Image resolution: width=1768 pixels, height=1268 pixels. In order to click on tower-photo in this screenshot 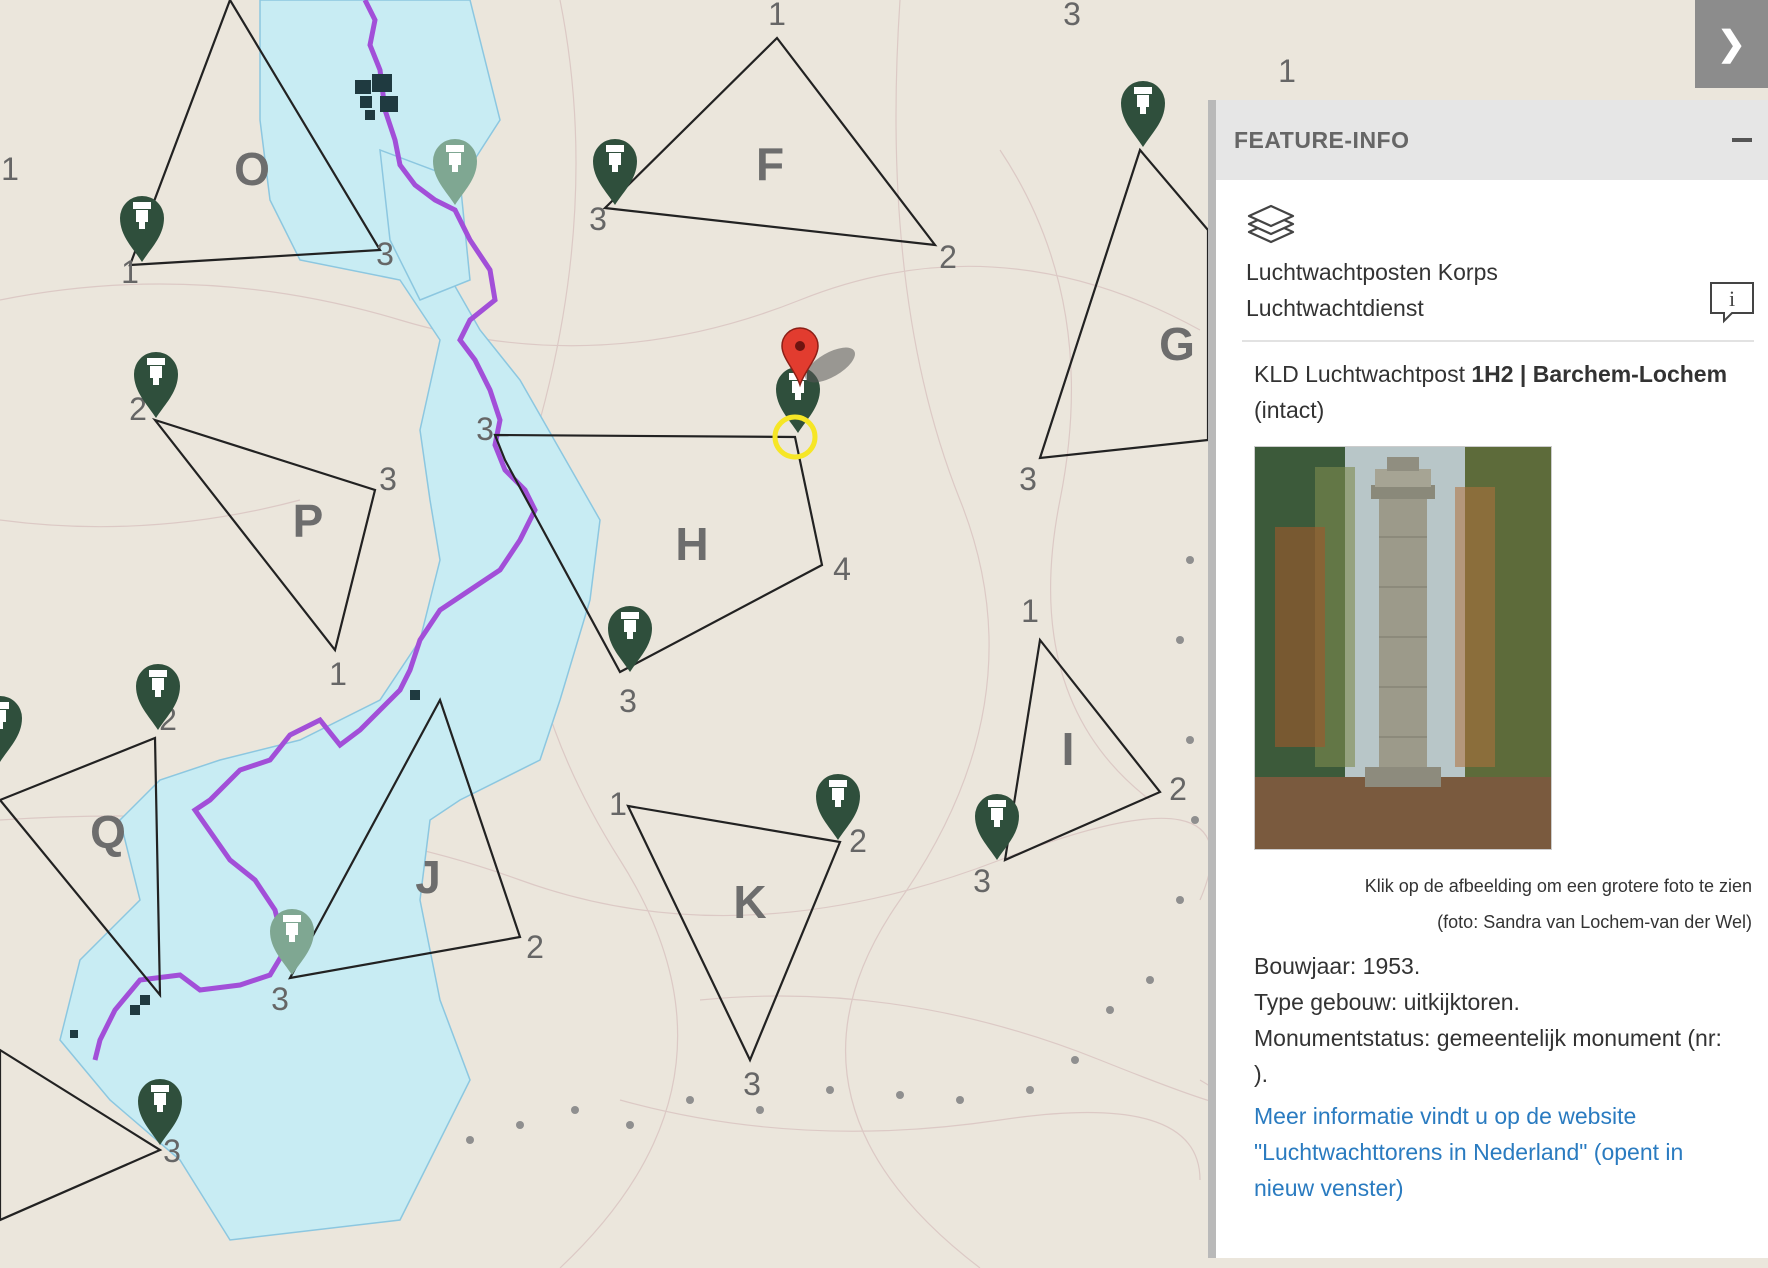, I will do `click(1403, 648)`.